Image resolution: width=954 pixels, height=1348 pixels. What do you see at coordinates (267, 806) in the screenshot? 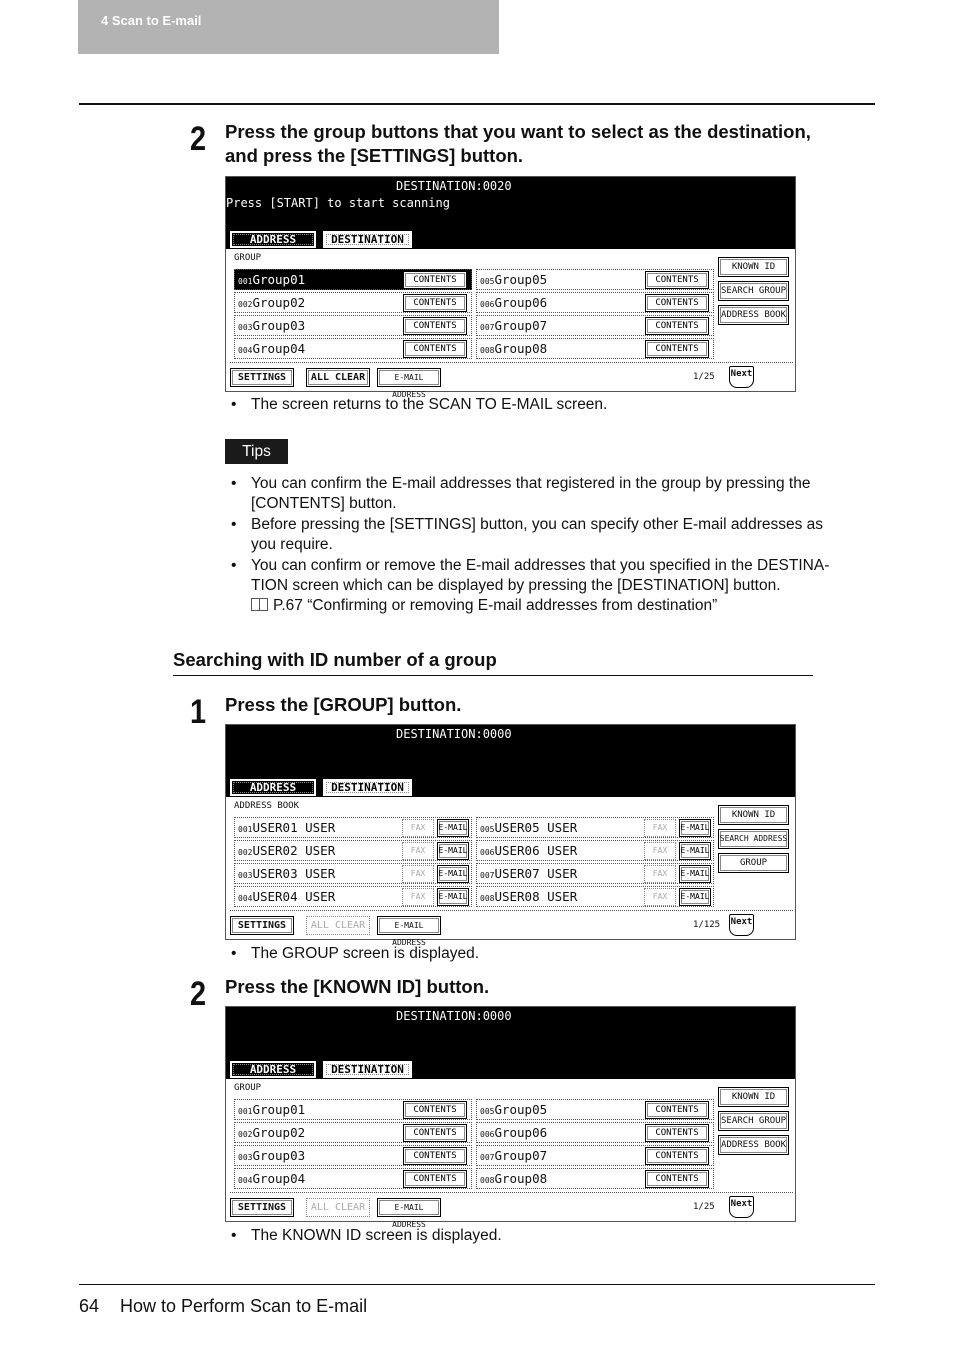
I see `list-label: ADDRESS BOOK` at bounding box center [267, 806].